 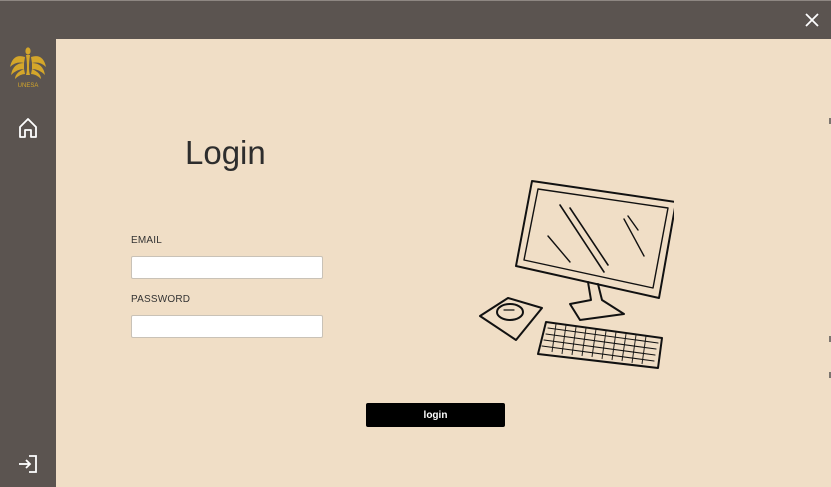 What do you see at coordinates (28, 128) in the screenshot?
I see `home-icon` at bounding box center [28, 128].